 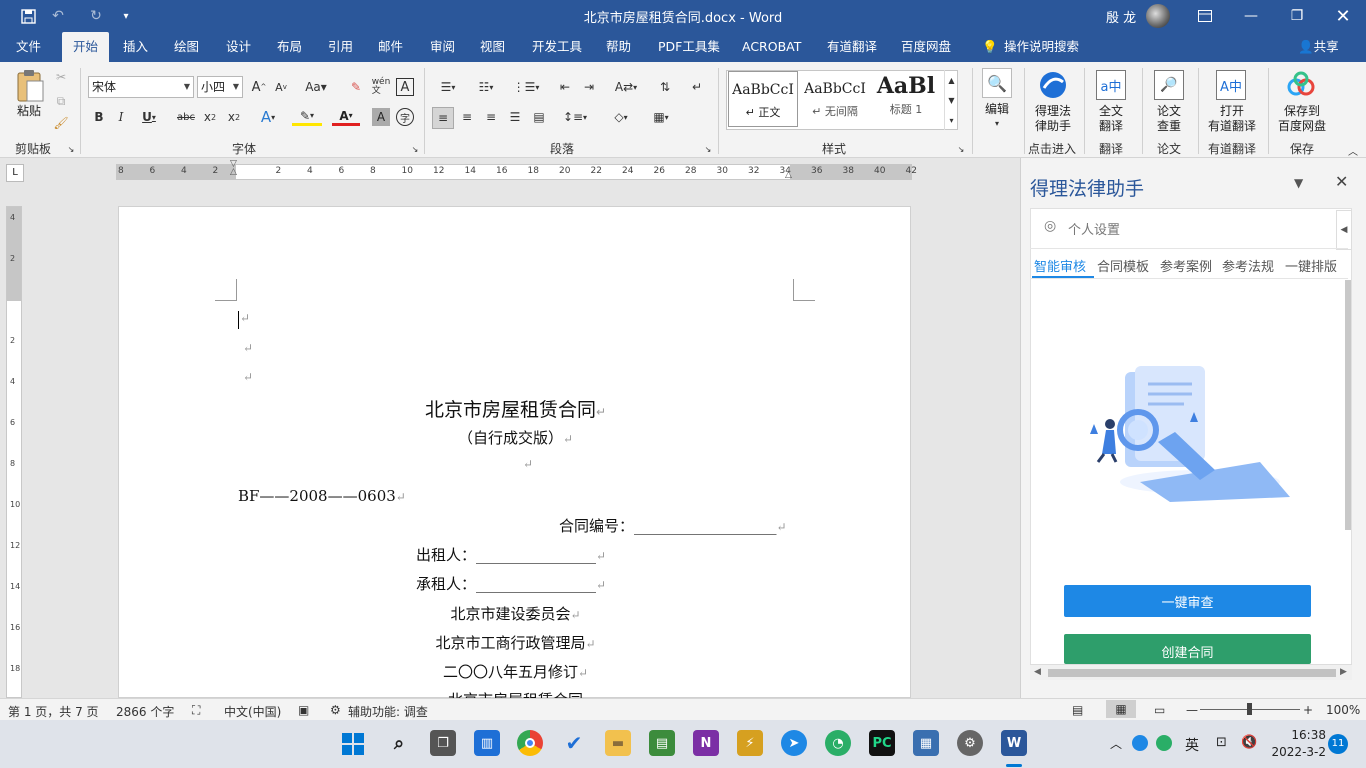 What do you see at coordinates (1123, 265) in the screenshot?
I see `tab-contract-templates: 合同模板` at bounding box center [1123, 265].